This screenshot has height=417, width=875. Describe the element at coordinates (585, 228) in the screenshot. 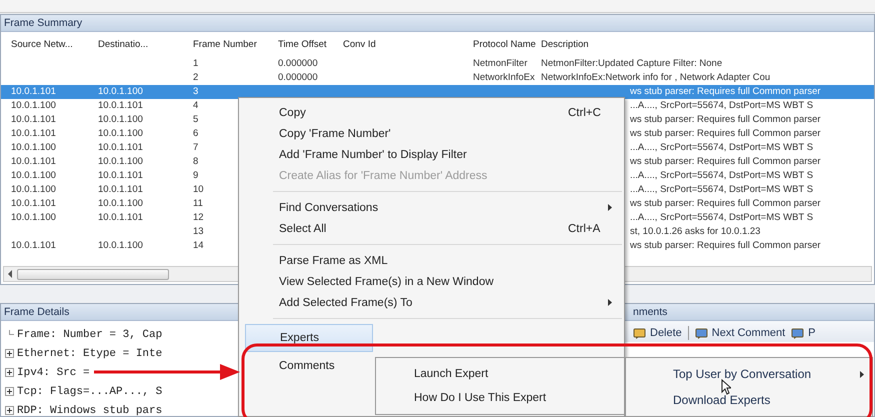

I see `shortcut-label: Ctrl+A` at that location.